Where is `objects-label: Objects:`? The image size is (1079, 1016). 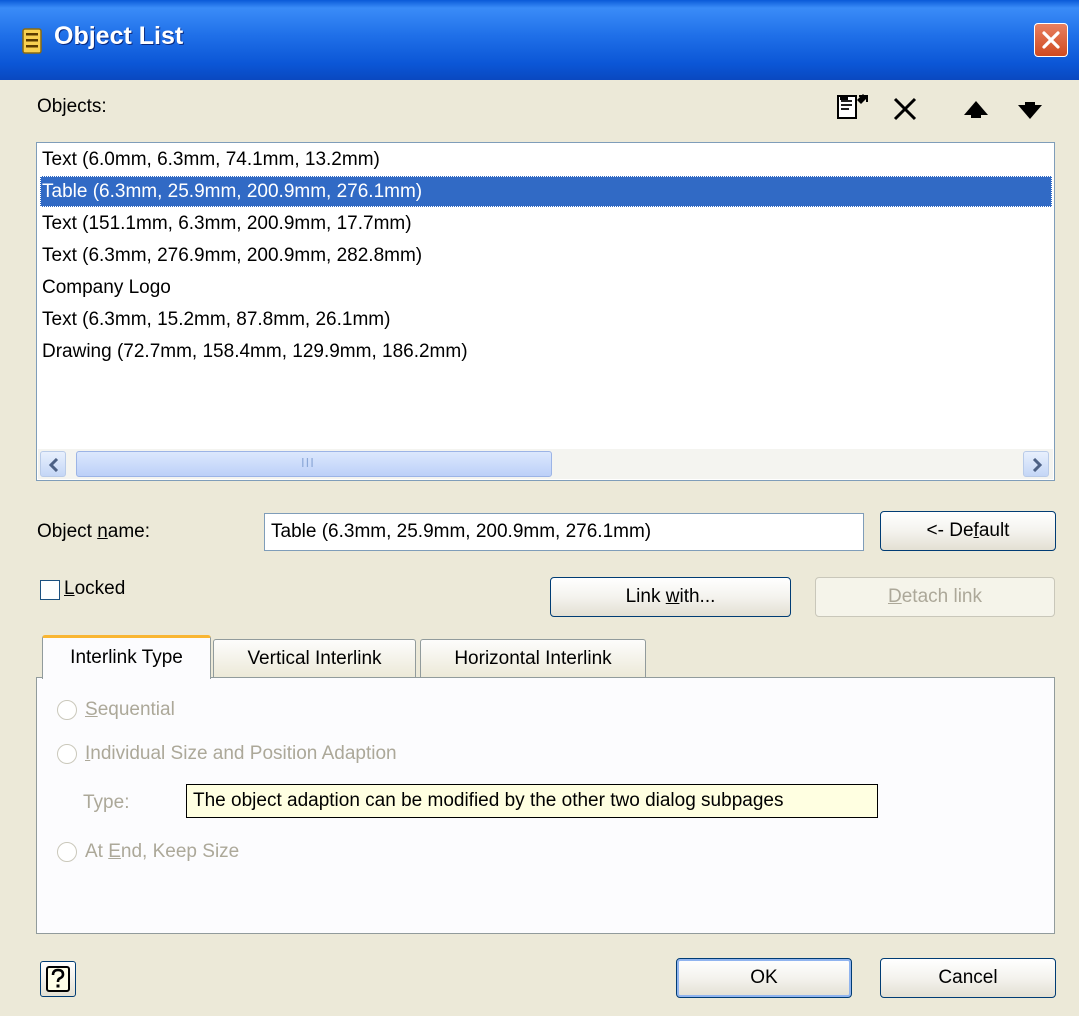 objects-label: Objects: is located at coordinates (72, 106).